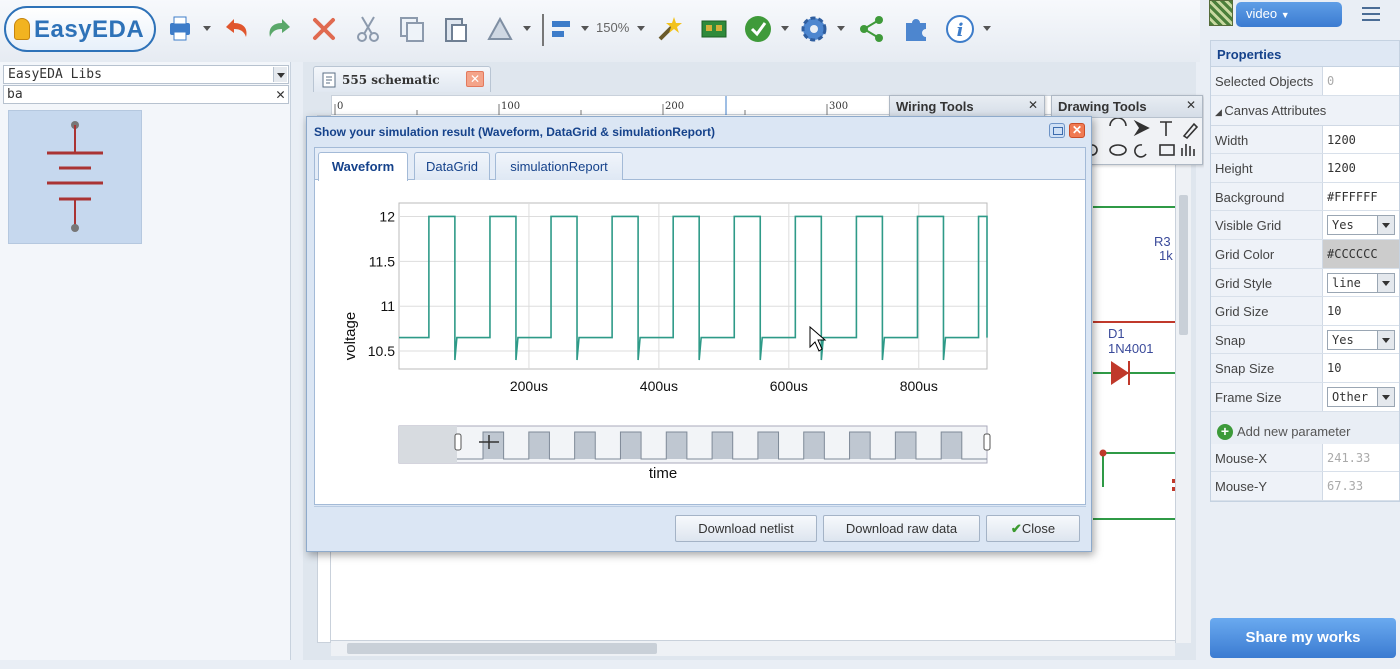  Describe the element at coordinates (1331, 81) in the screenshot. I see `property-value: 0` at that location.